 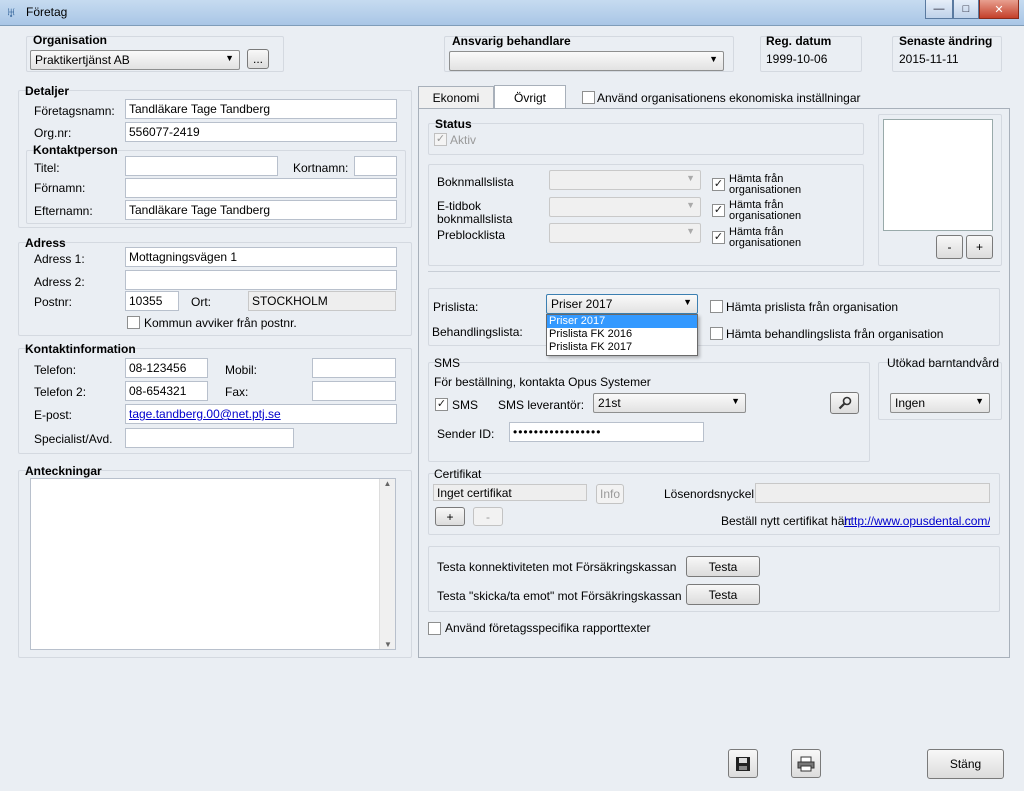 What do you see at coordinates (237, 392) in the screenshot?
I see `fax-label: Fax:` at bounding box center [237, 392].